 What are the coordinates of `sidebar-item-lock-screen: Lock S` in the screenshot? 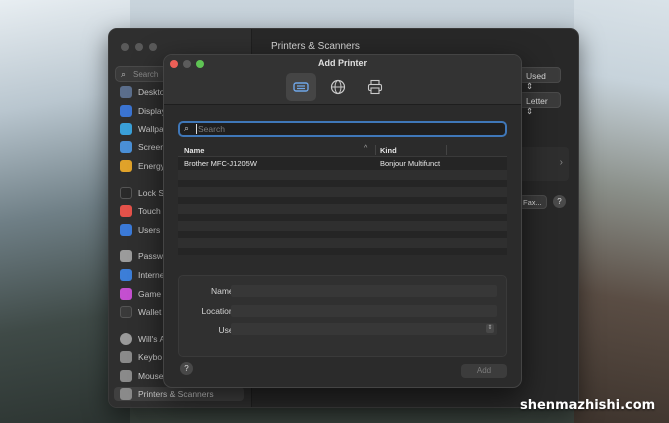 It's located at (142, 193).